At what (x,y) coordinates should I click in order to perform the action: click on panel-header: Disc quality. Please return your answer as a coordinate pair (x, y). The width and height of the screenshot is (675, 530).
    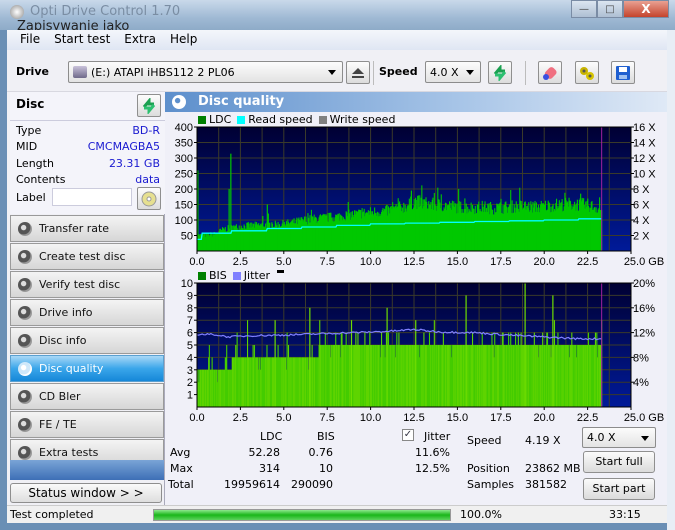
    Looking at the image, I should click on (416, 102).